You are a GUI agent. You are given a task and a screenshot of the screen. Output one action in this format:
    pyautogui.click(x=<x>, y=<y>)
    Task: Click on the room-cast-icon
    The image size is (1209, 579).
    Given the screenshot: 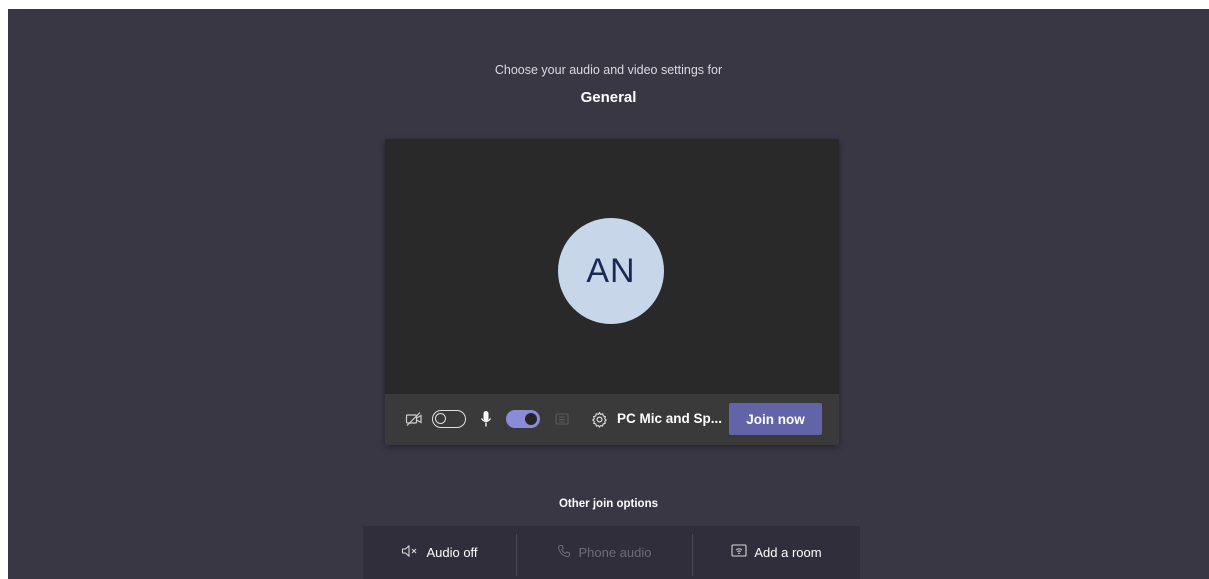 What is the action you would take?
    pyautogui.click(x=739, y=552)
    